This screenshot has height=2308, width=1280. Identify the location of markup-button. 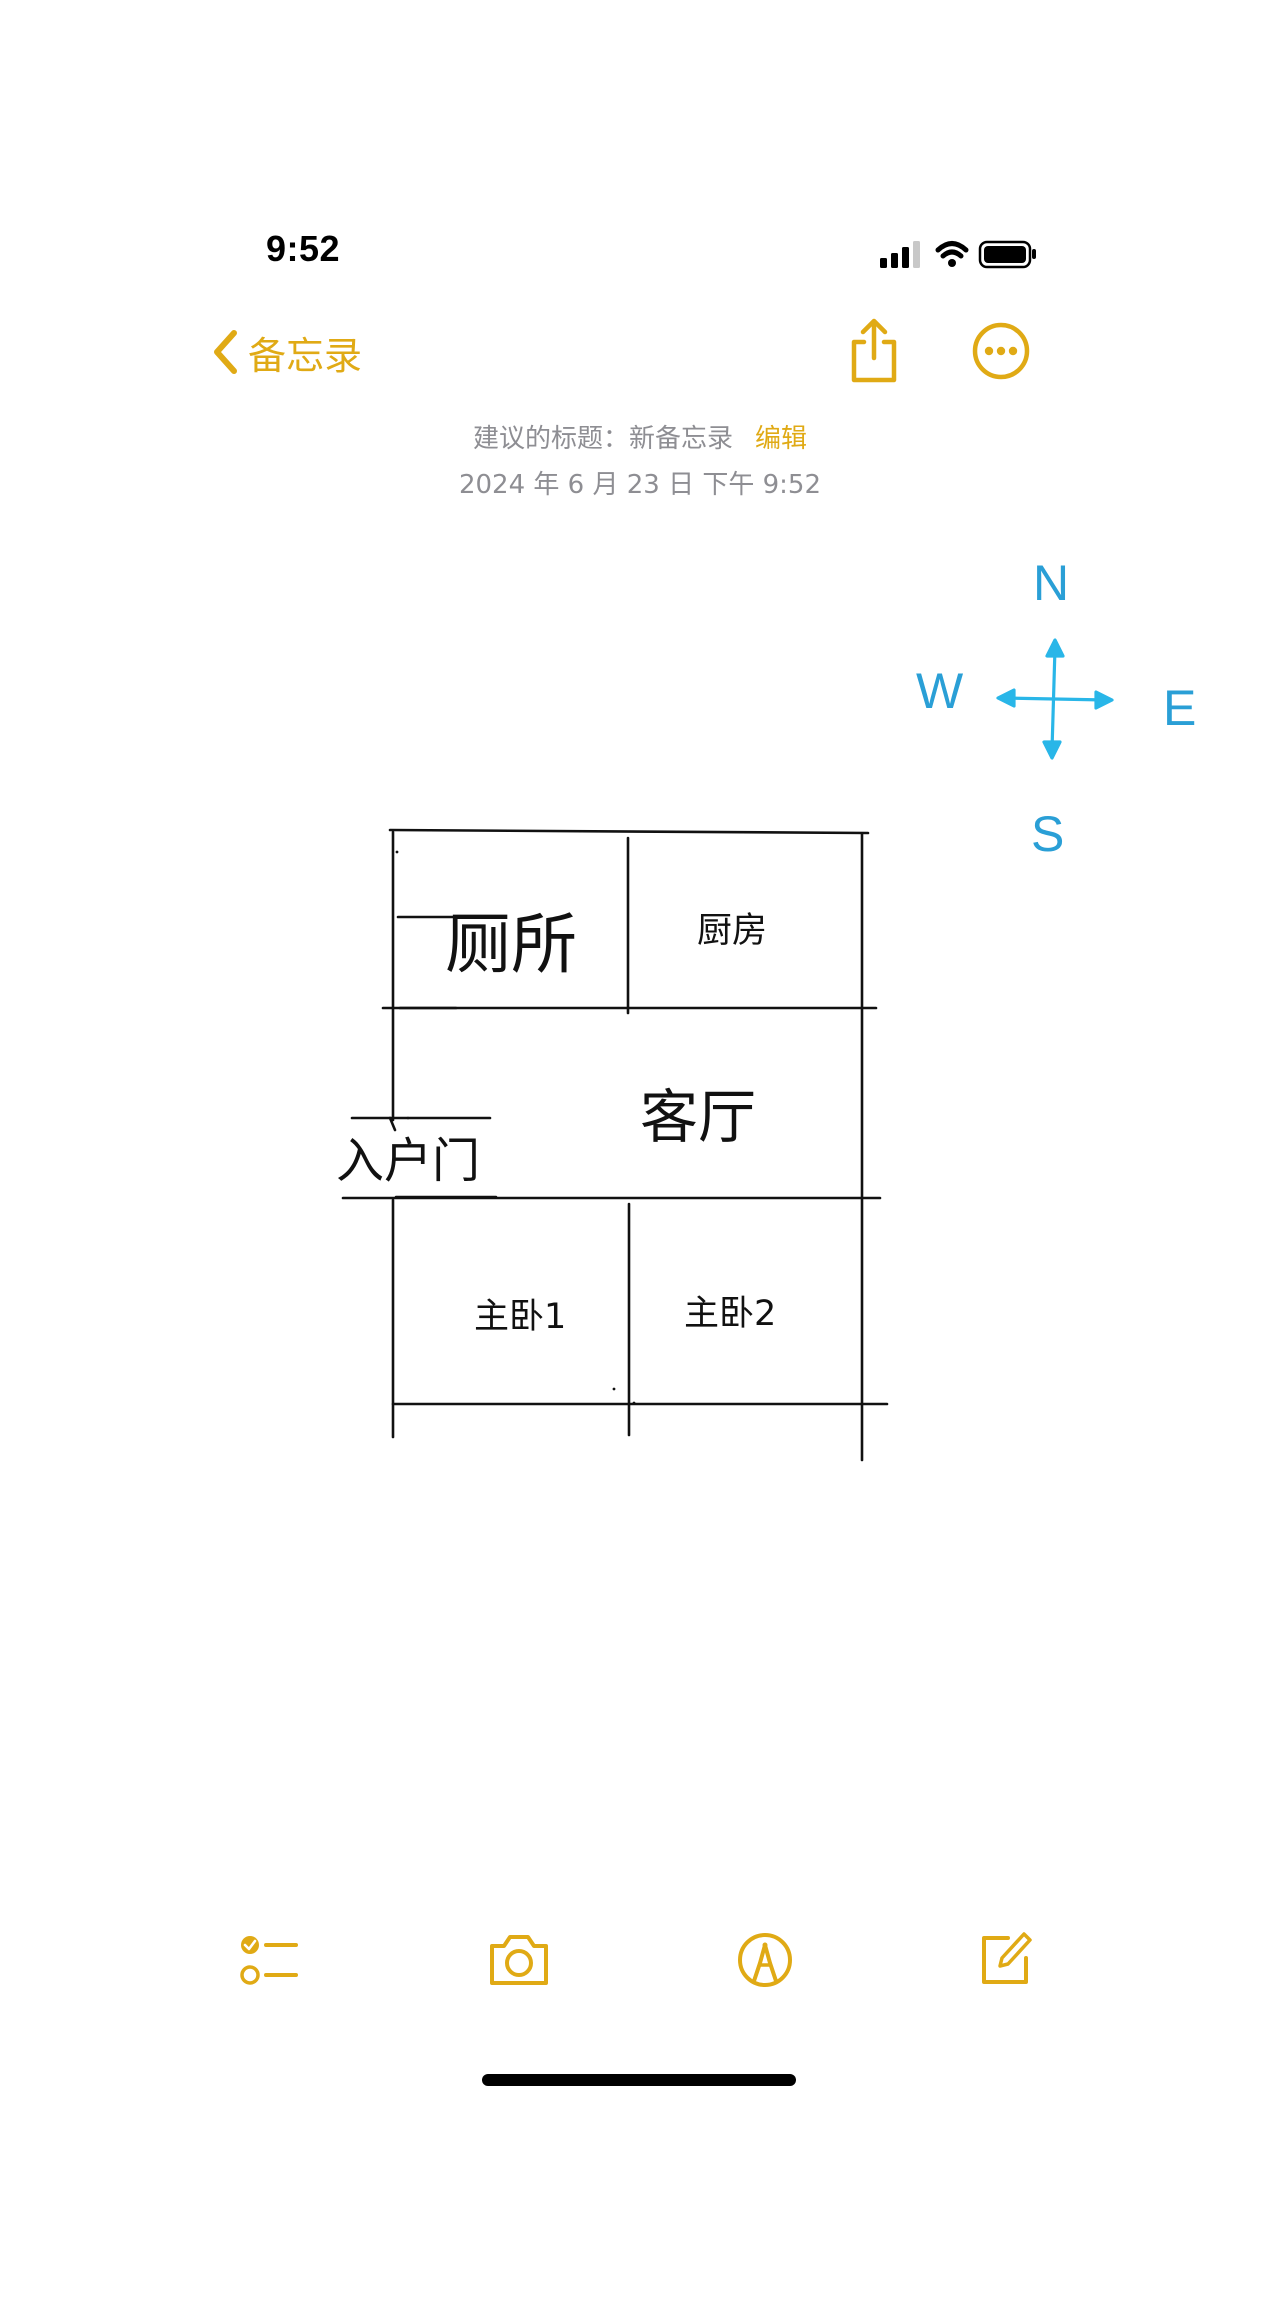
(765, 1960).